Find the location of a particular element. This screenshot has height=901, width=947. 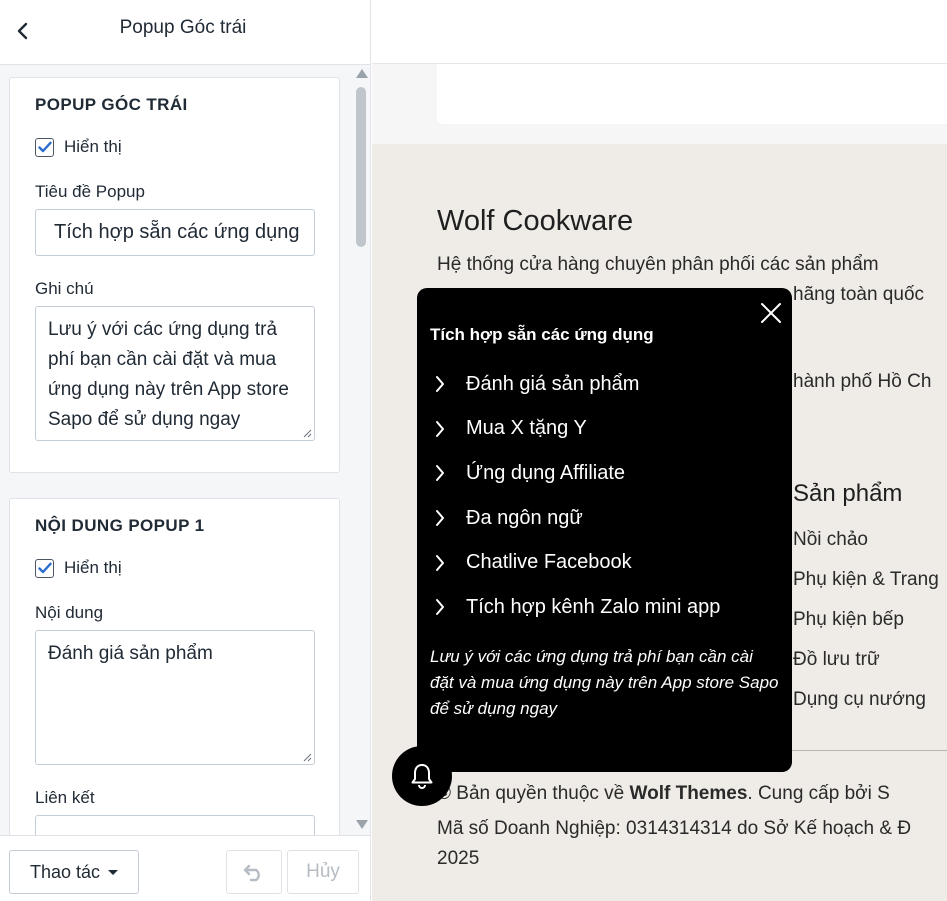

copyright-suffix: . Cung cấp bởi S is located at coordinates (818, 793).